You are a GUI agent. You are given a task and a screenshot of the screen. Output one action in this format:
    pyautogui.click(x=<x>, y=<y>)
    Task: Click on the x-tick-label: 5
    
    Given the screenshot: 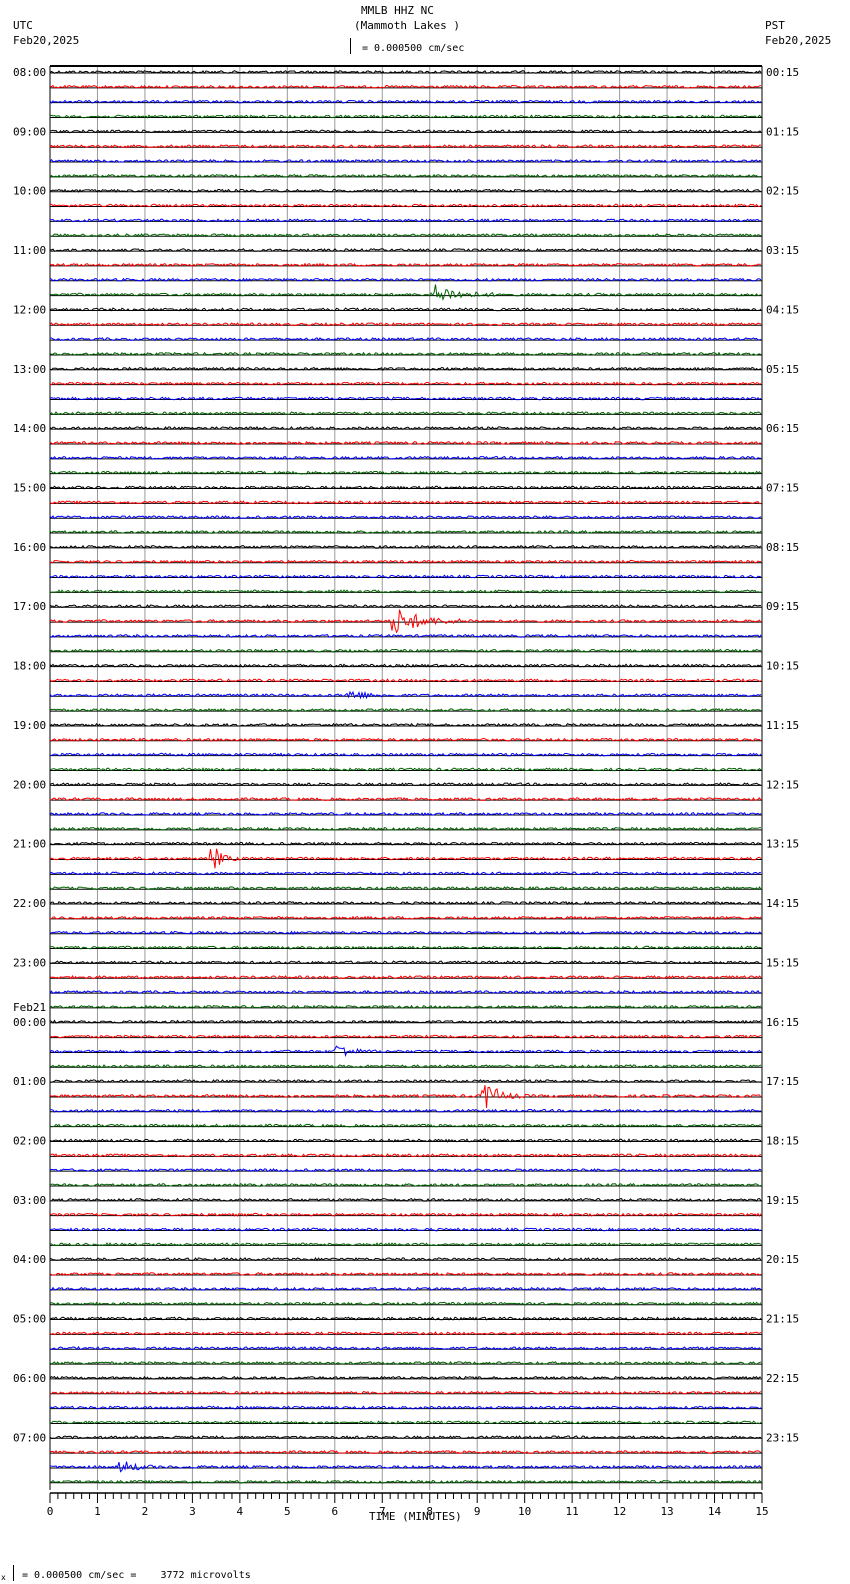 What is the action you would take?
    pyautogui.click(x=287, y=1511)
    